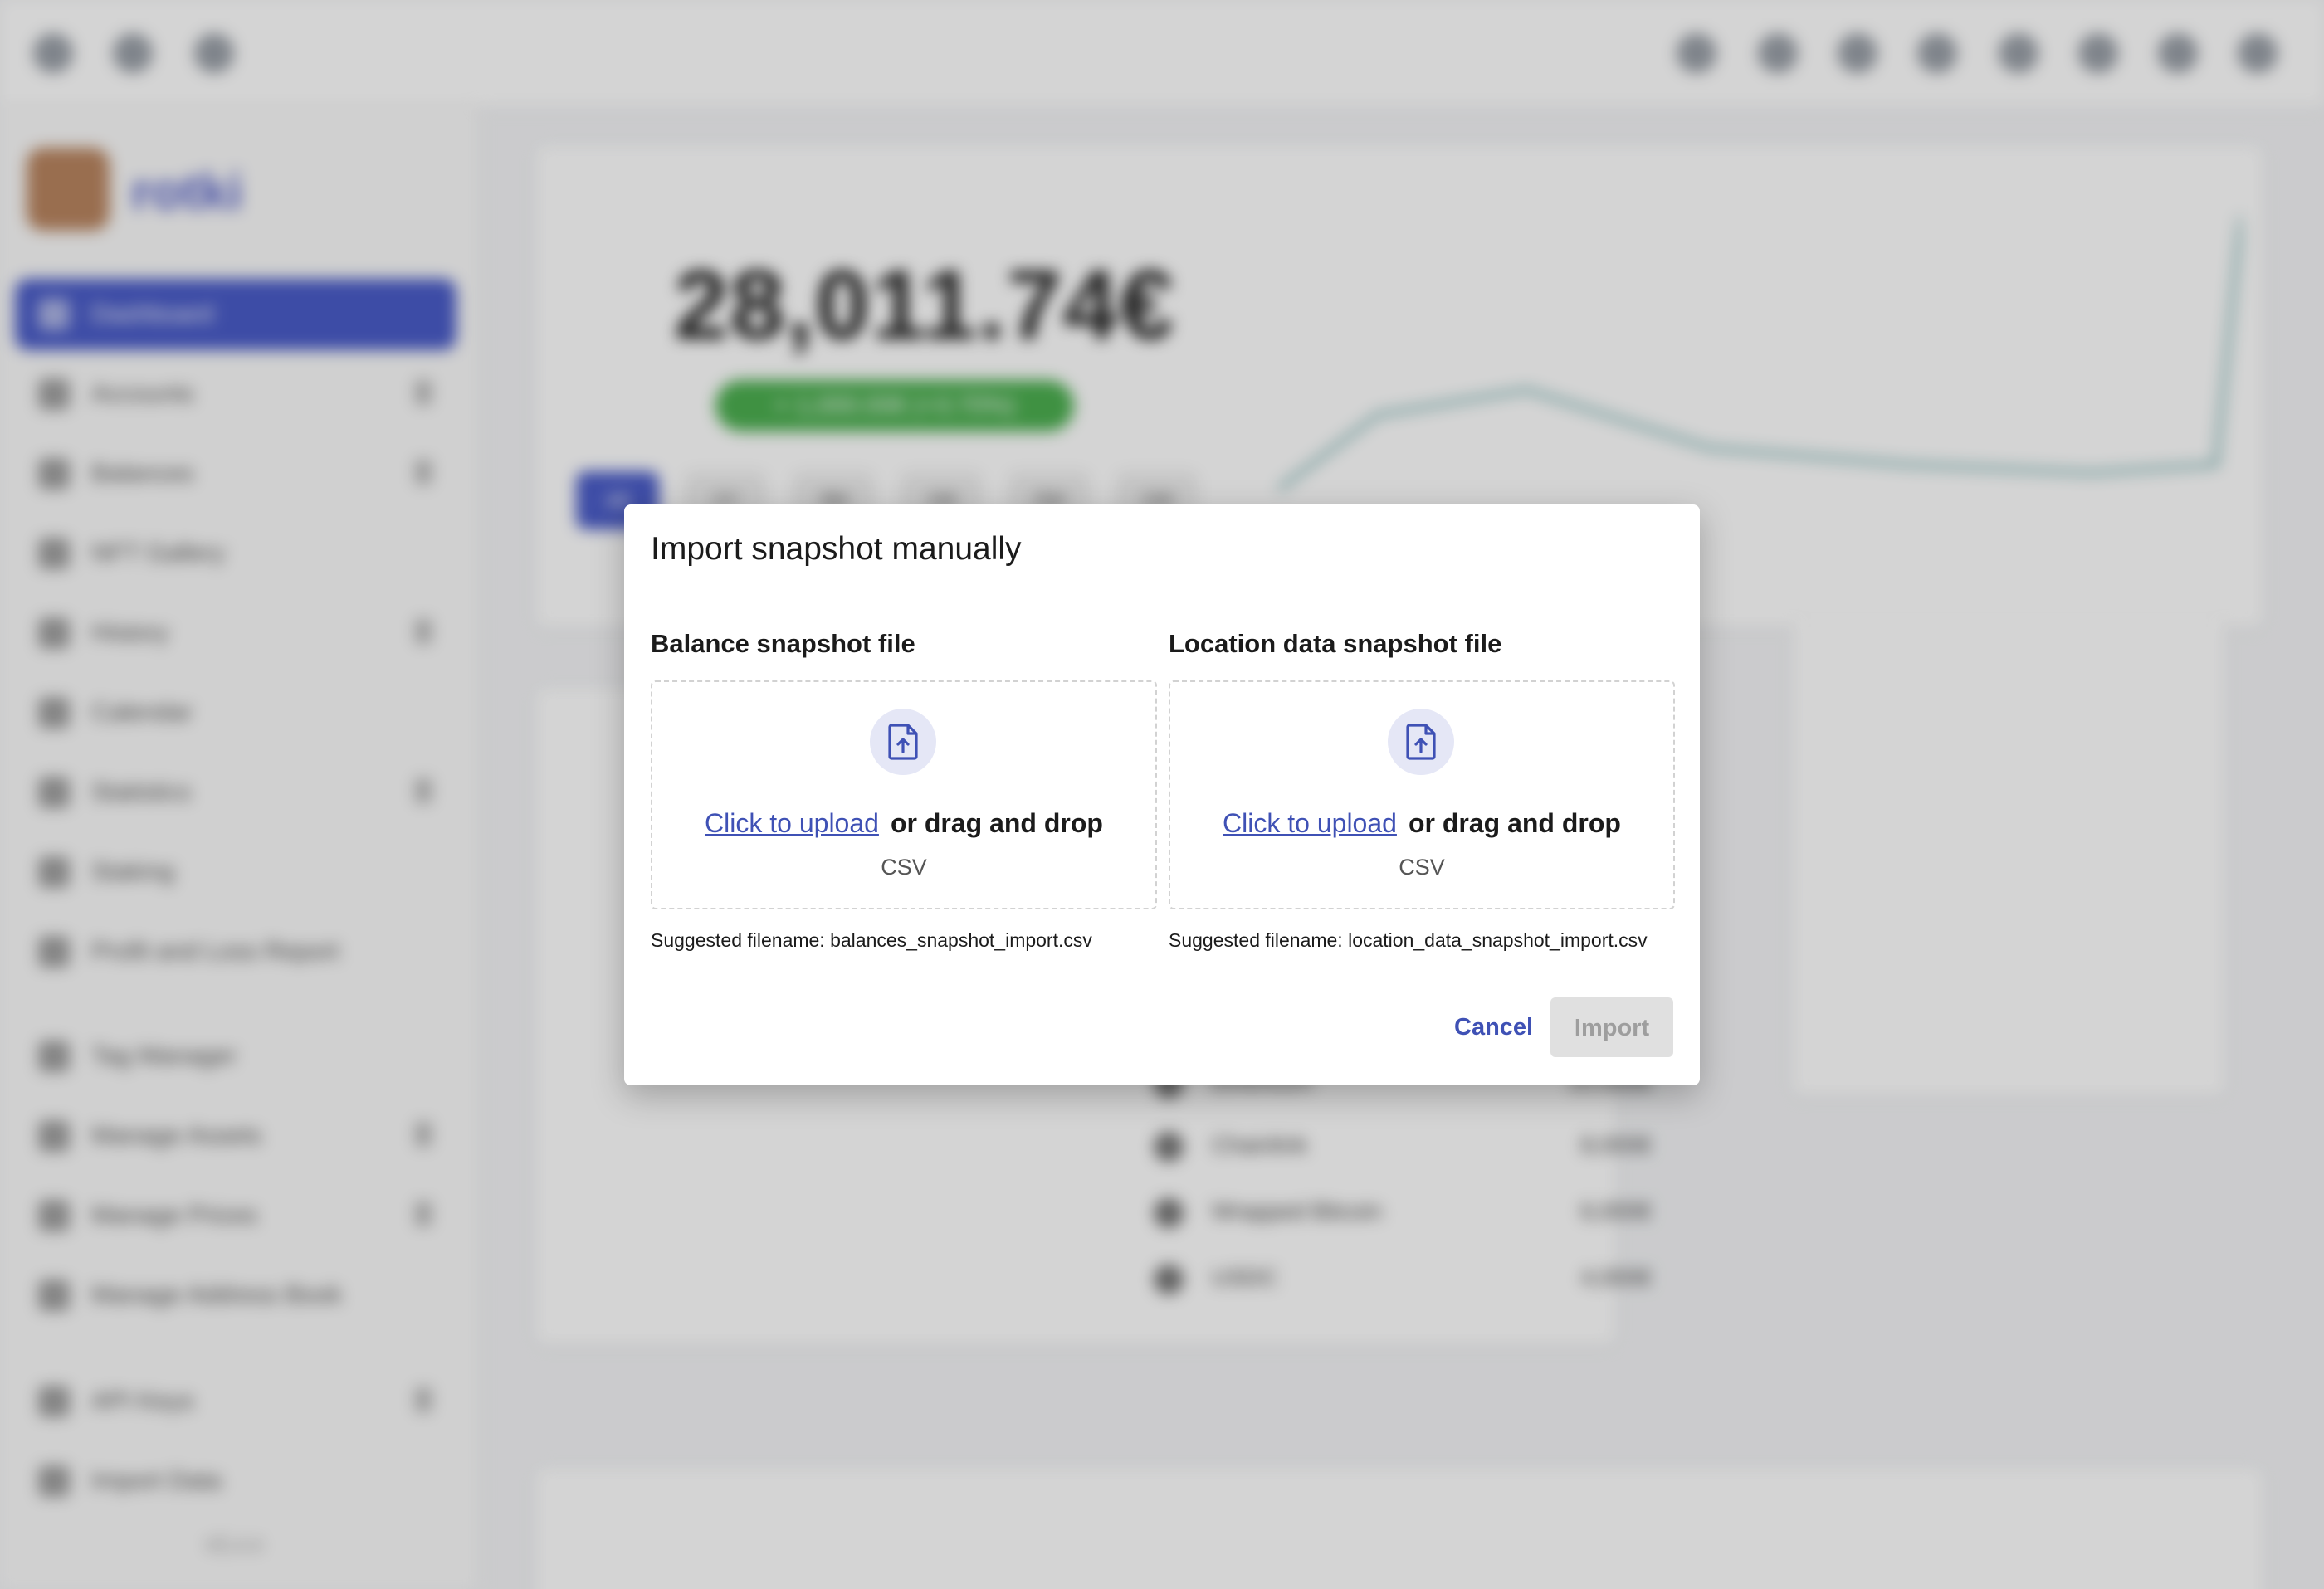 The height and width of the screenshot is (1589, 2324). Describe the element at coordinates (1612, 1027) in the screenshot. I see `import-button: Import` at that location.